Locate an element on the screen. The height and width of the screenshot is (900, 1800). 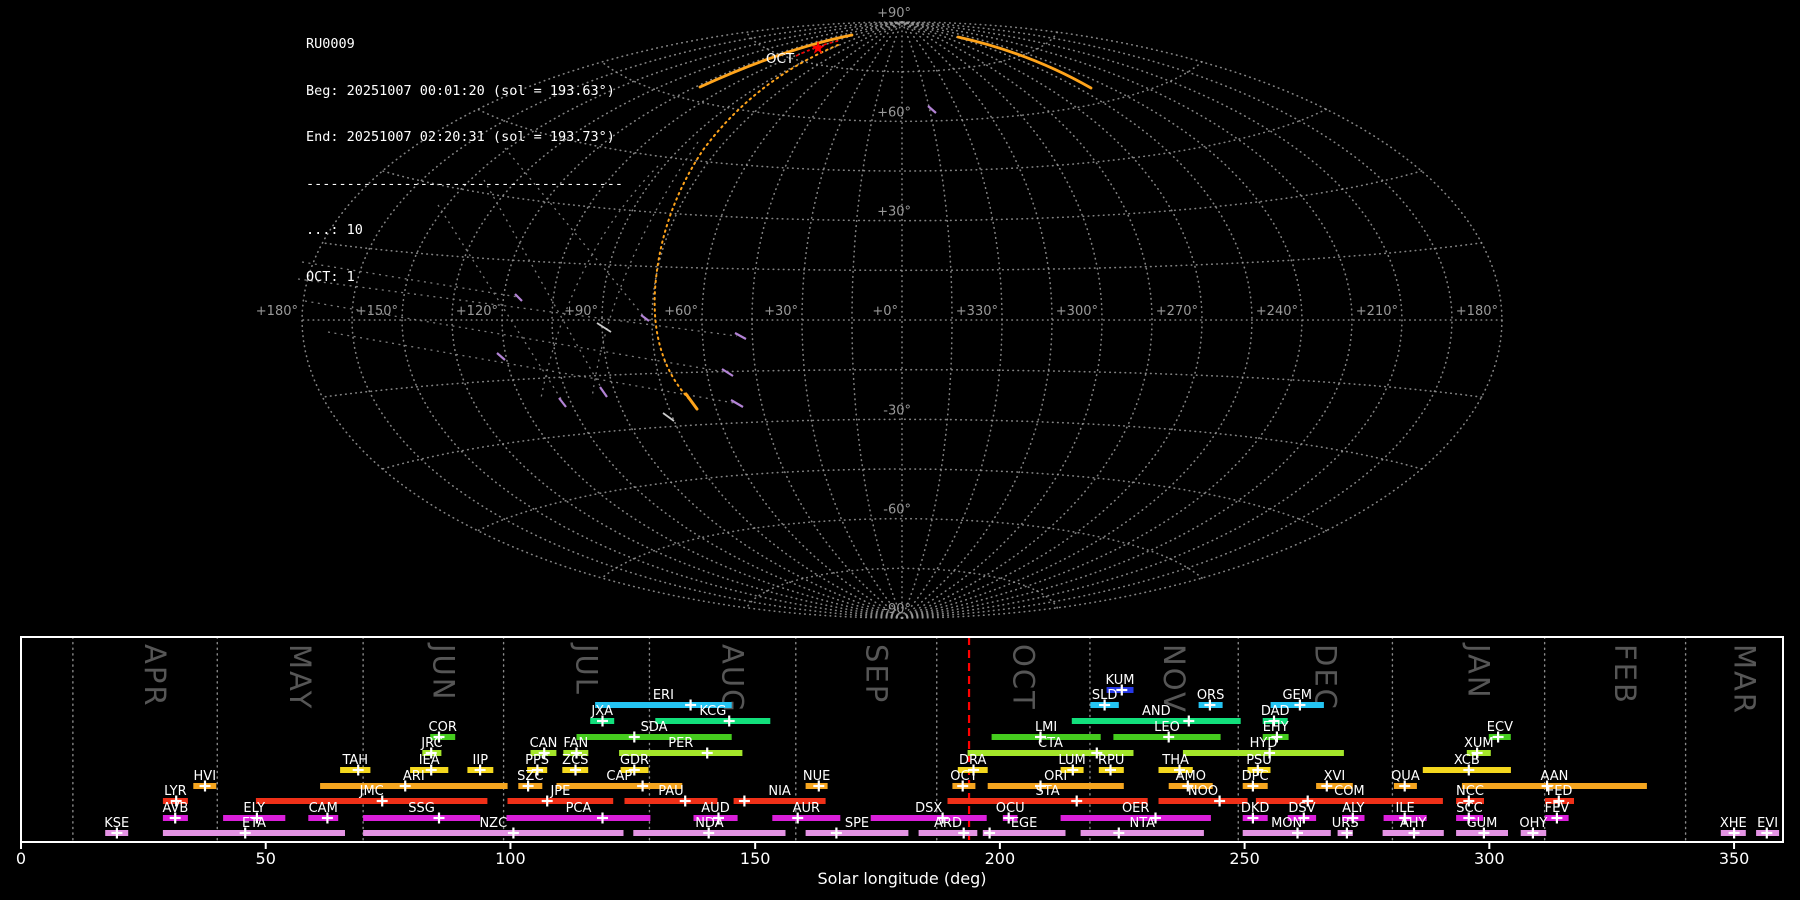
shower-code-label: IEA is located at coordinates (429, 760).